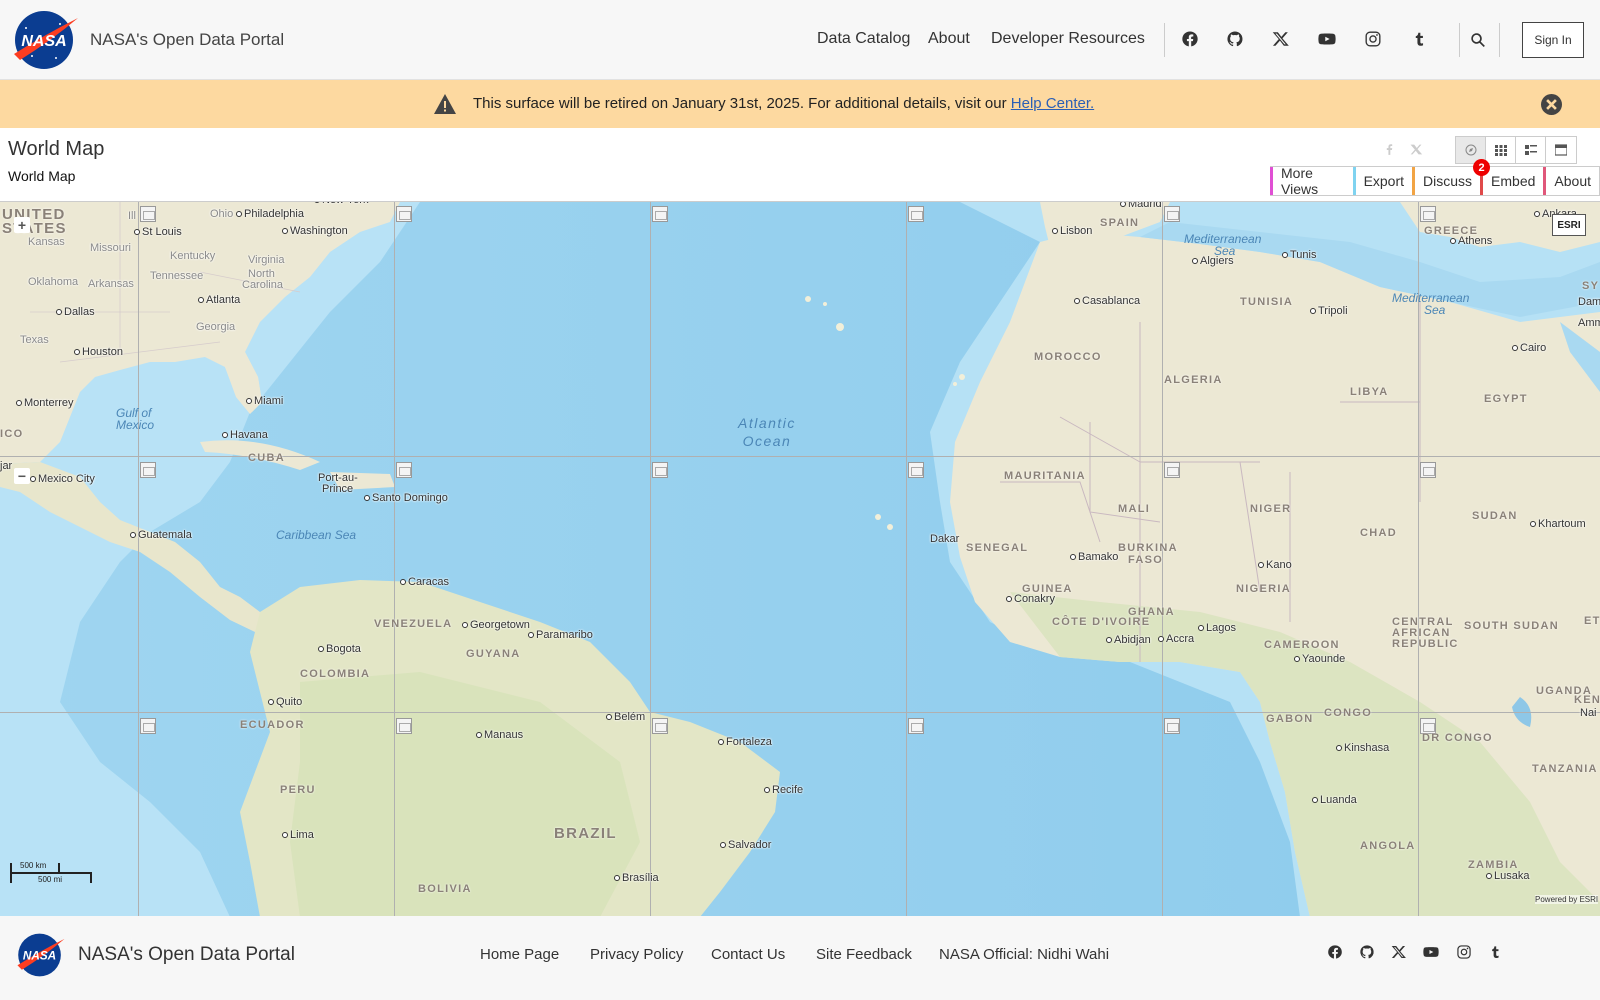 The image size is (1600, 1000). Describe the element at coordinates (864, 954) in the screenshot. I see `footer-link-feedback: Site Feedback` at that location.